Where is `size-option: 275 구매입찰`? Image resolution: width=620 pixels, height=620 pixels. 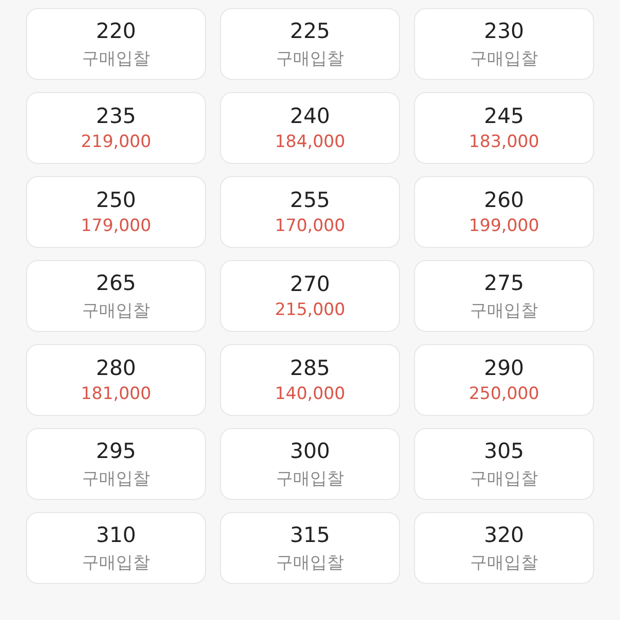 size-option: 275 구매입찰 is located at coordinates (504, 296).